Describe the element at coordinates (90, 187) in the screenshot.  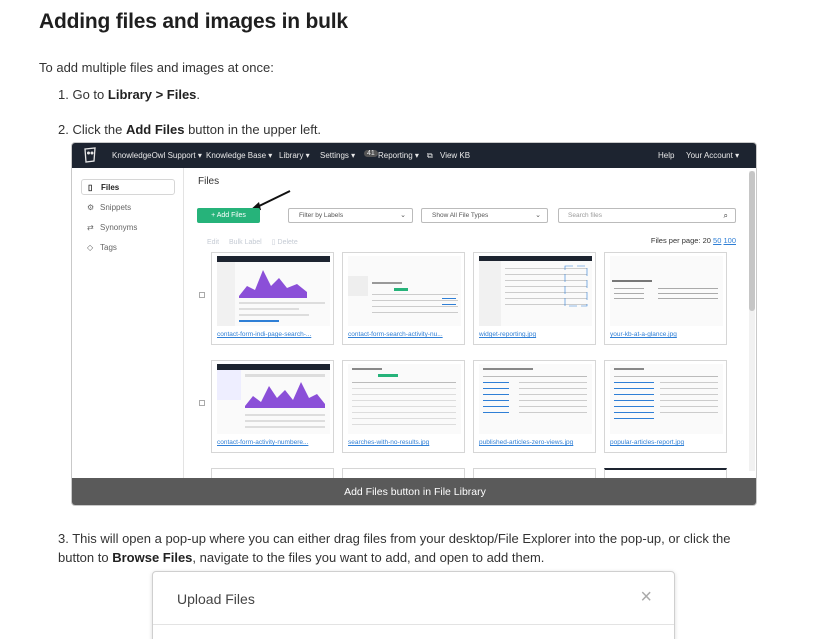
I see `file-icon: ▯` at that location.